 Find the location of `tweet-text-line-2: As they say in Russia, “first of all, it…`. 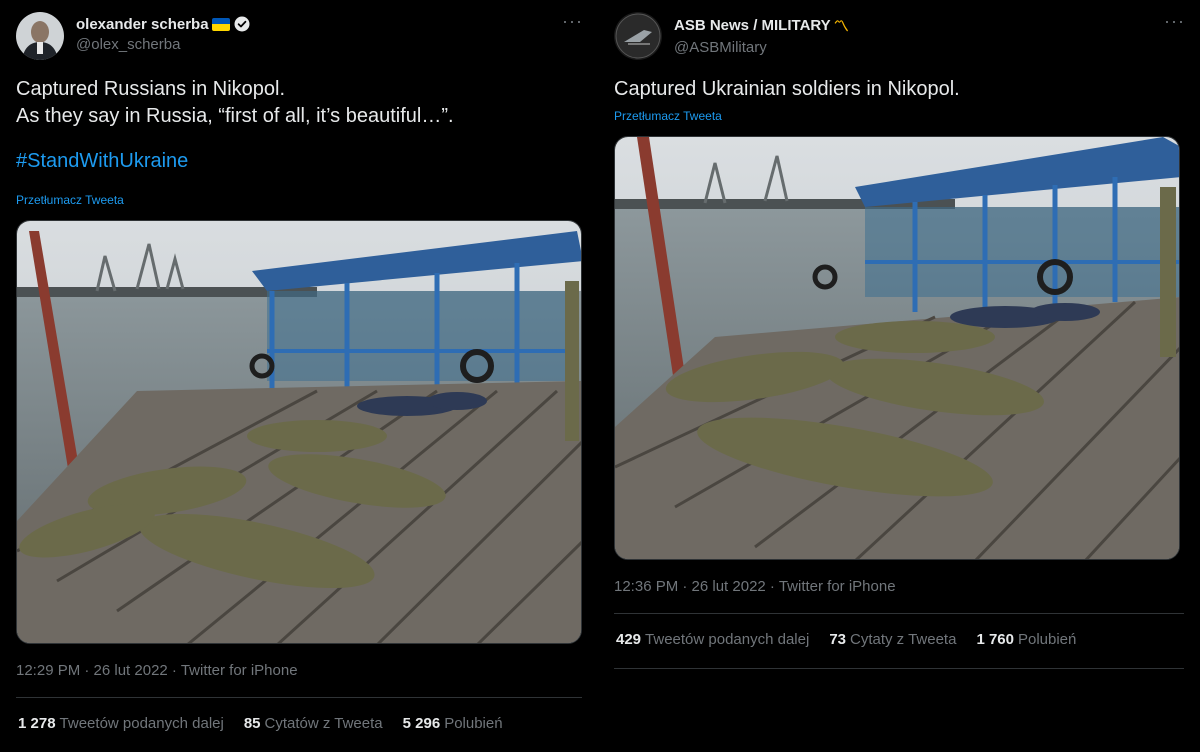

tweet-text-line-2: As they say in Russia, “first of all, it… is located at coordinates (235, 116).